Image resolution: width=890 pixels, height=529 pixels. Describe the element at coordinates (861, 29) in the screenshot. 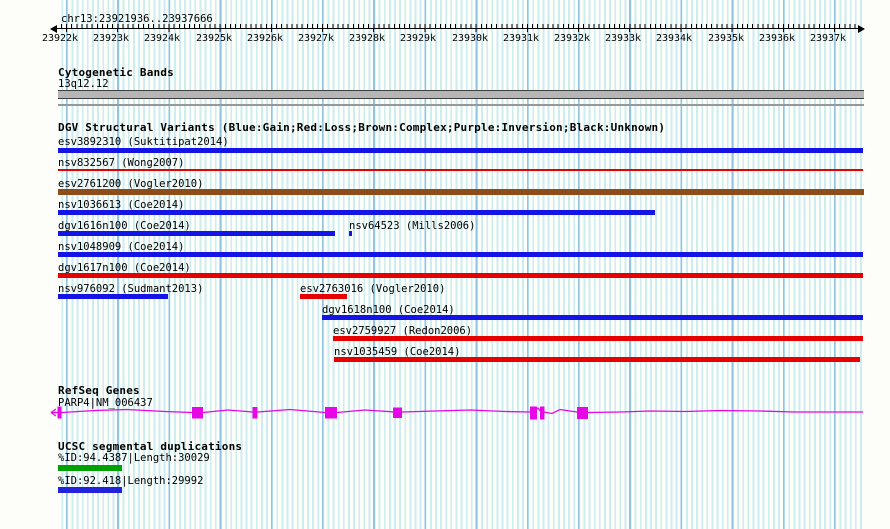

I see `axis-right-arrow-icon` at that location.